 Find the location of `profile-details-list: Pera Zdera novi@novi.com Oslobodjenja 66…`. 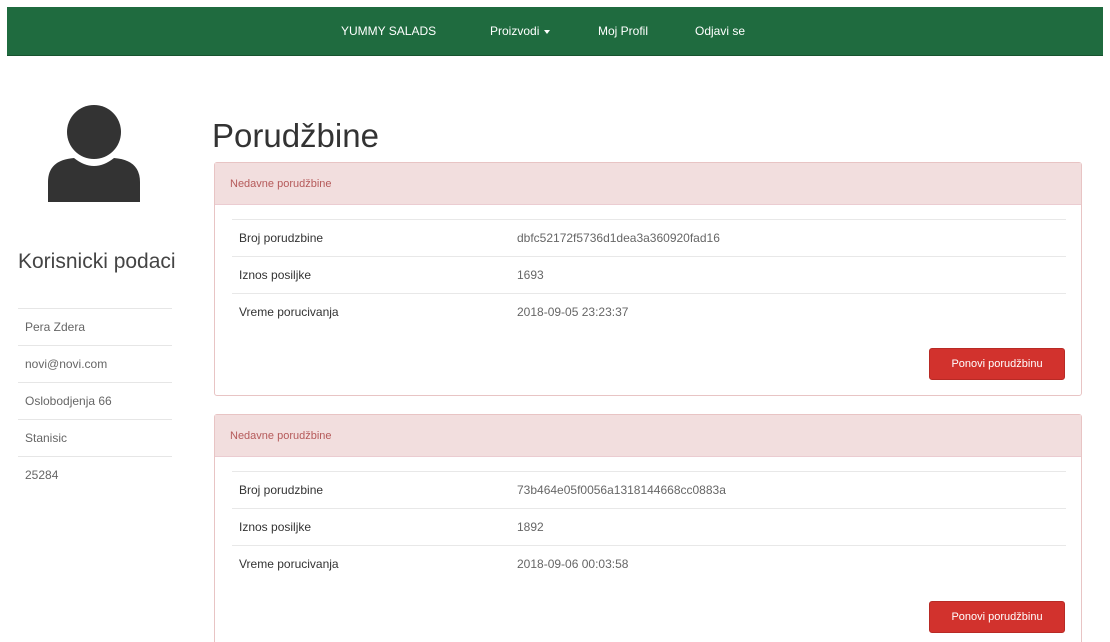

profile-details-list: Pera Zdera novi@novi.com Oslobodjenja 66… is located at coordinates (95, 400).